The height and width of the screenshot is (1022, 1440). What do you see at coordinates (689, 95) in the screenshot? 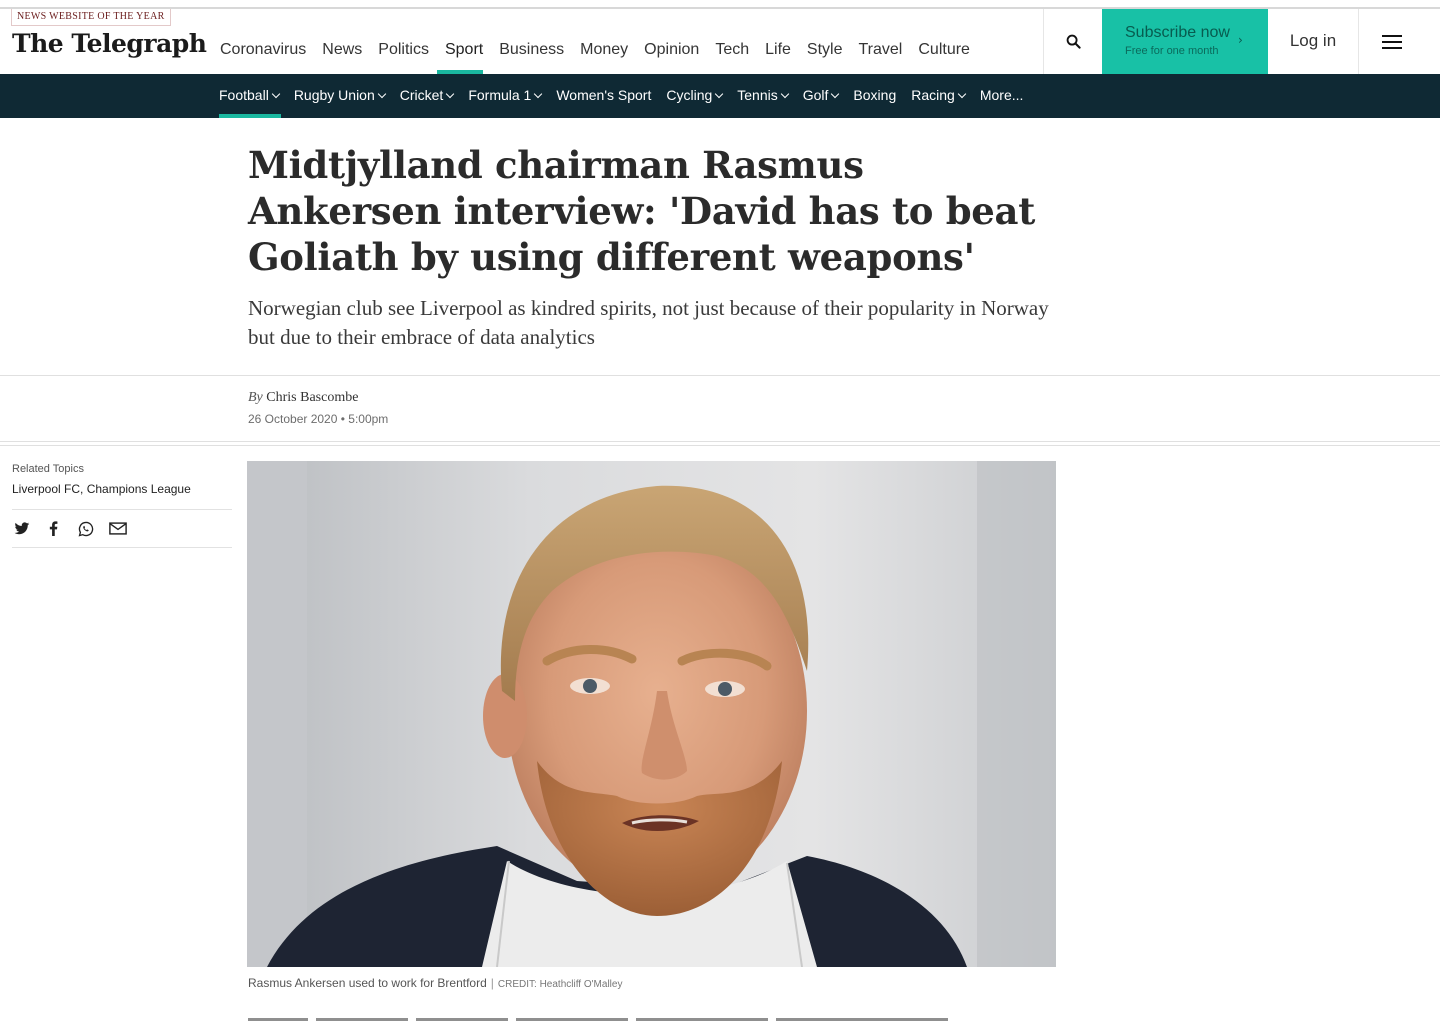
I see `subnav-item-label: Cycling` at bounding box center [689, 95].